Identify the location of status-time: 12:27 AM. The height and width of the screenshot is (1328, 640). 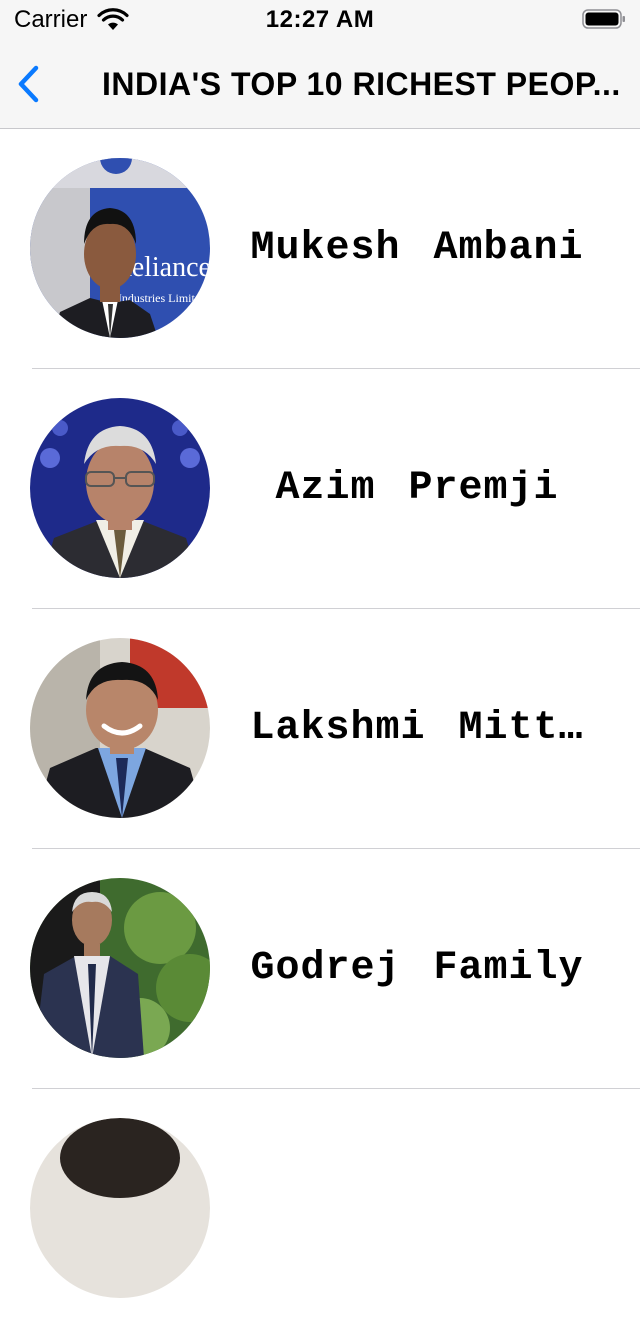
(320, 19).